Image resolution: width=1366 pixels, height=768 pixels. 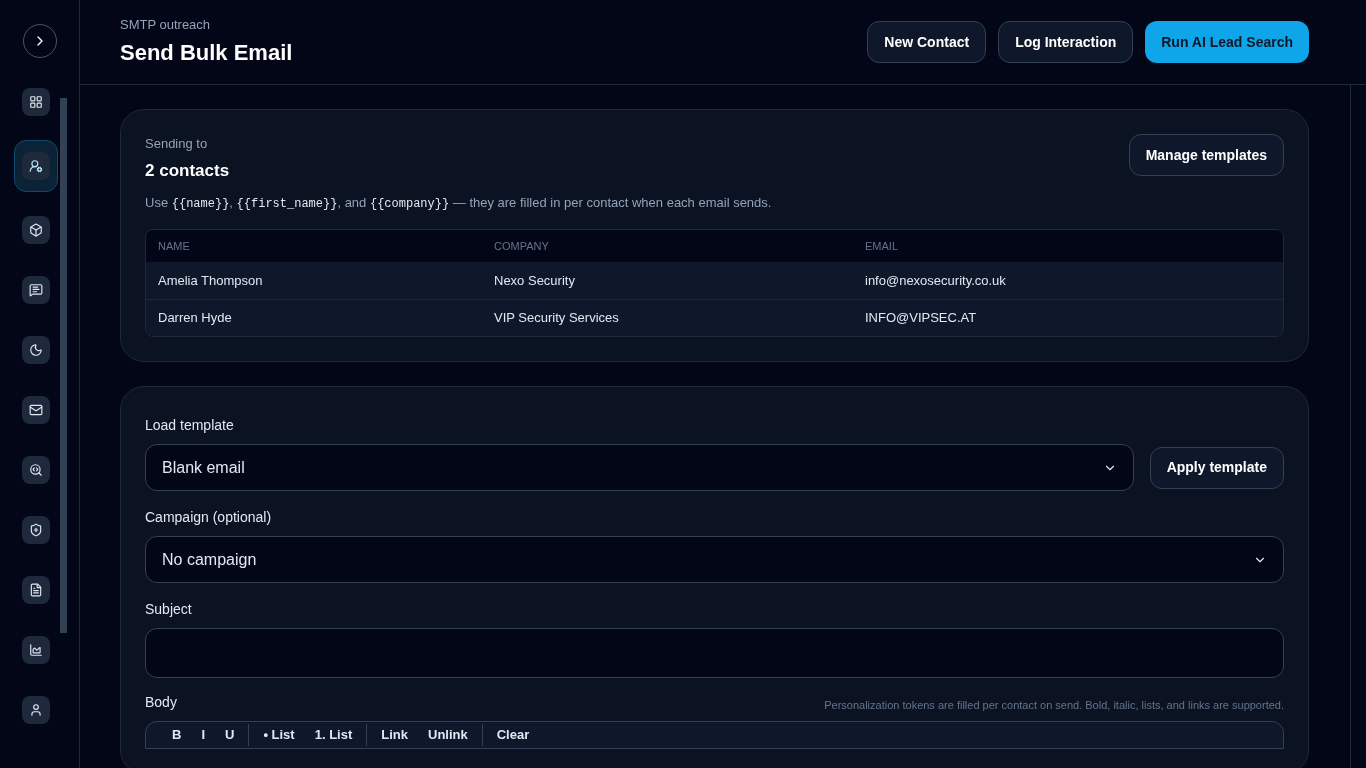 What do you see at coordinates (927, 42) in the screenshot?
I see `header-button: New Contact` at bounding box center [927, 42].